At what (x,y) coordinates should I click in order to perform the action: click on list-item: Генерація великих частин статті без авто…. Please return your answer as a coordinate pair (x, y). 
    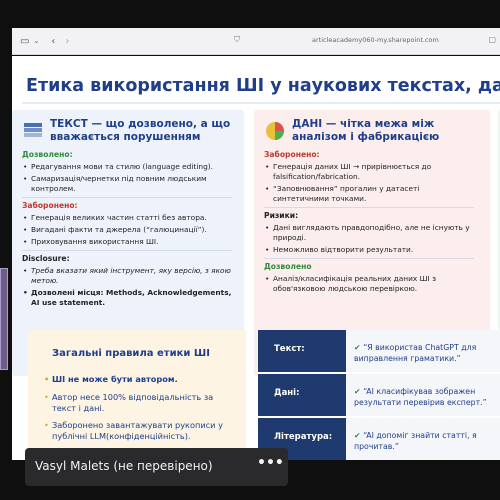
    Looking at the image, I should click on (127, 218).